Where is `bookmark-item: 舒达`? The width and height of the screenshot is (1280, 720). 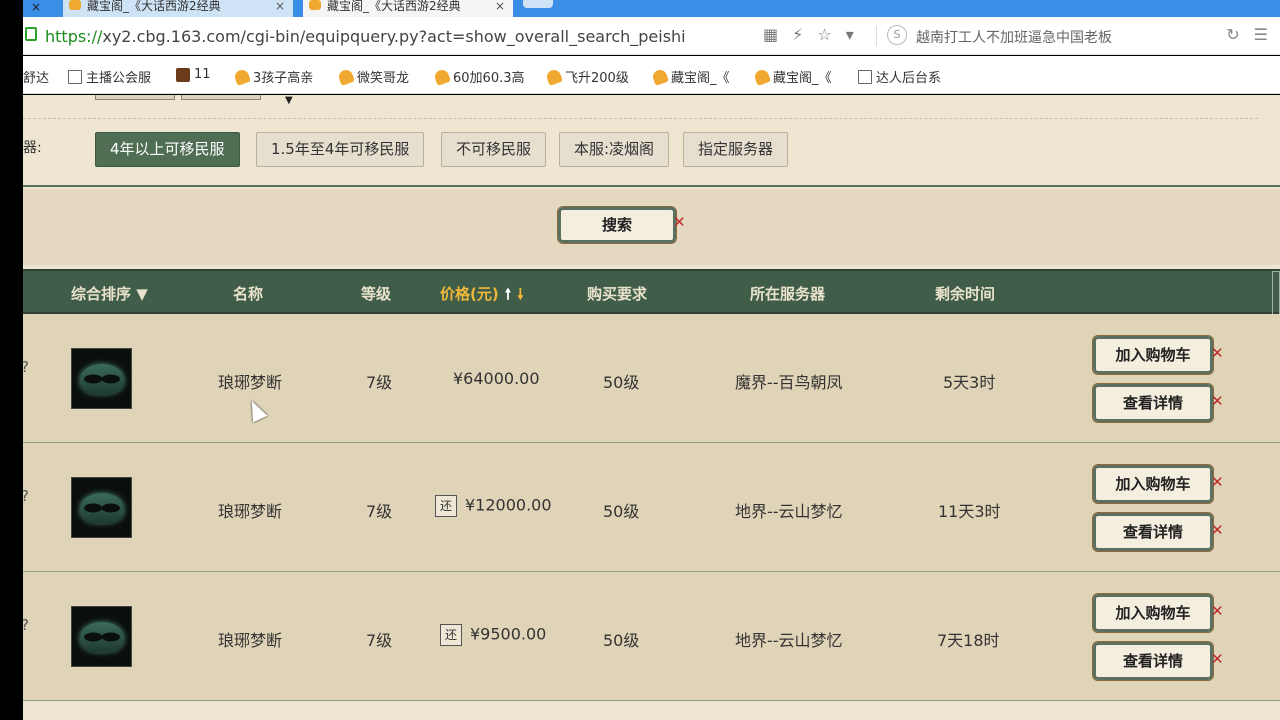 bookmark-item: 舒达 is located at coordinates (36, 76).